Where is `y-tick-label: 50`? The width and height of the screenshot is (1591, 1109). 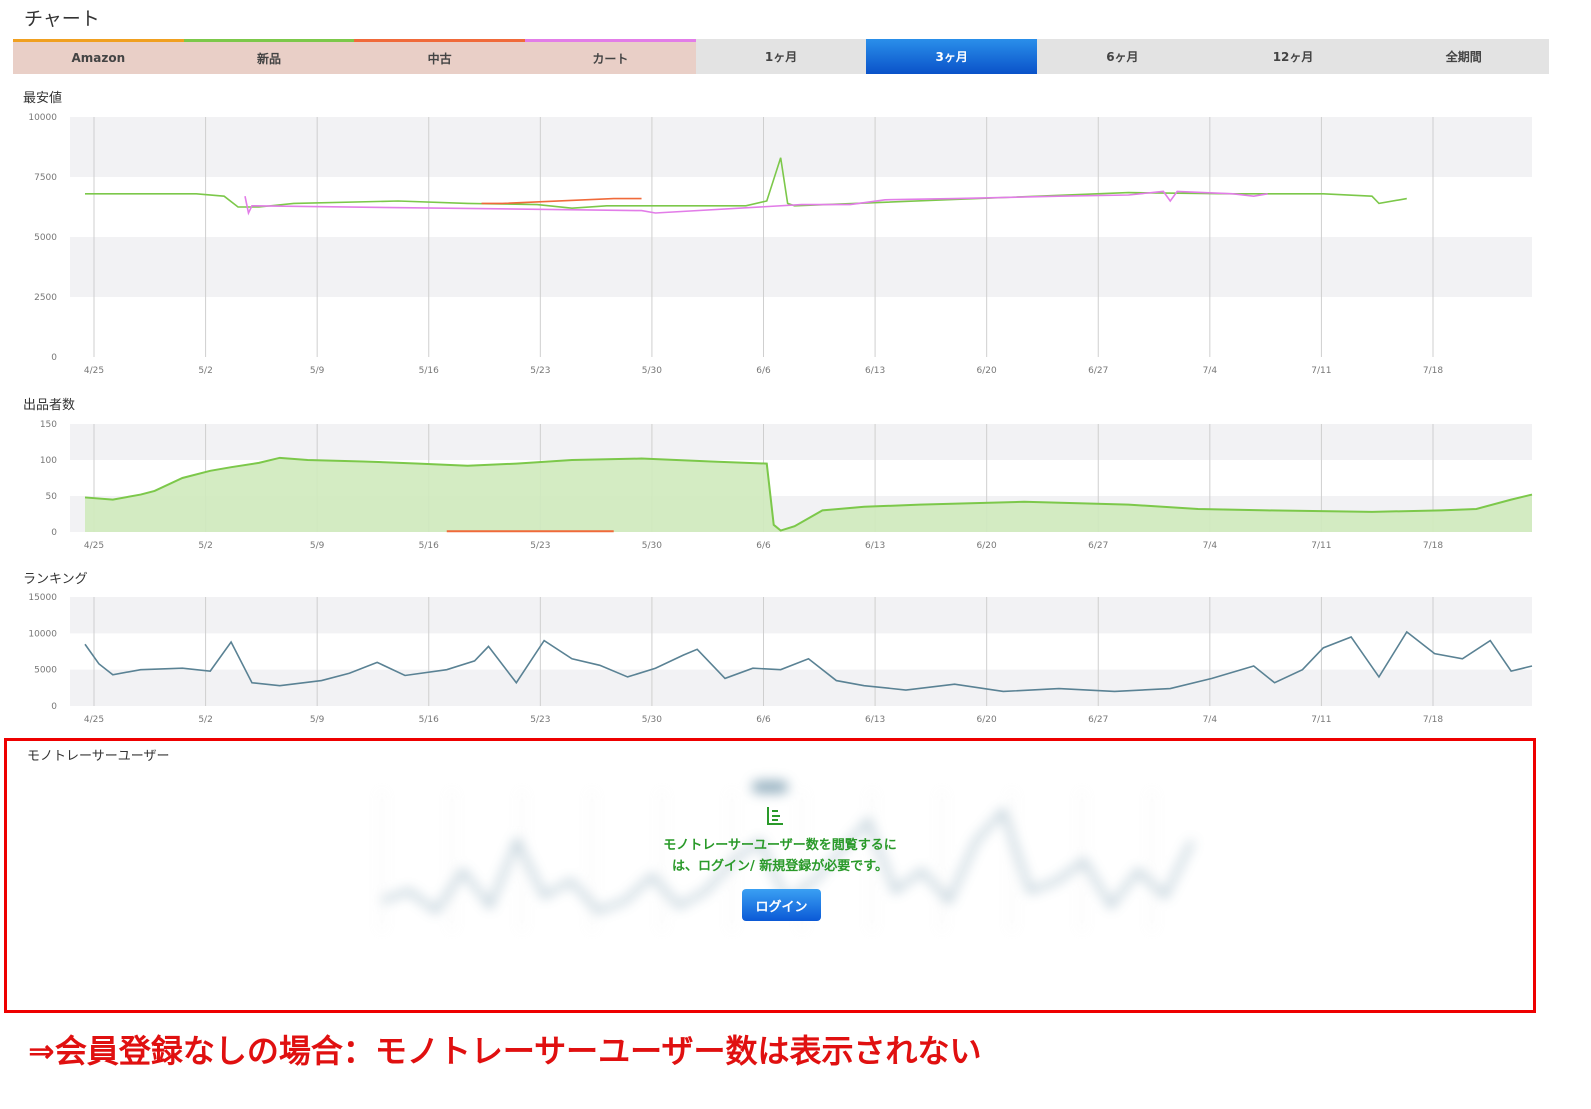
y-tick-label: 50 is located at coordinates (52, 497).